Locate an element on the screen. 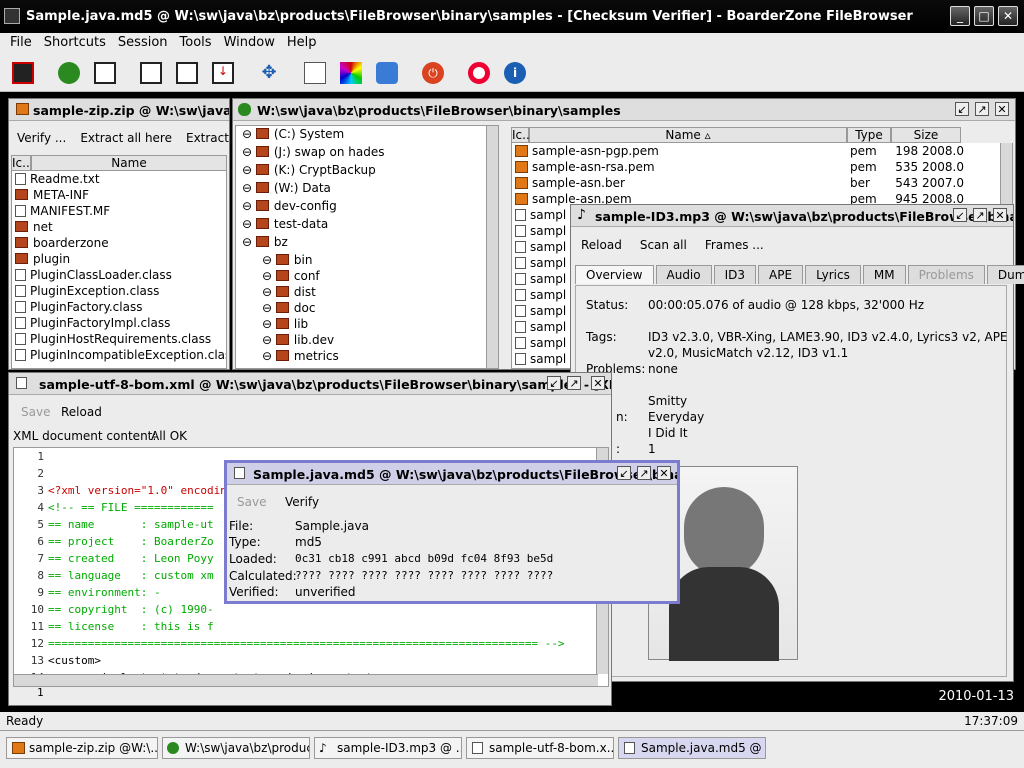 This screenshot has width=1024, height=768. menu-help: Help is located at coordinates (302, 42).